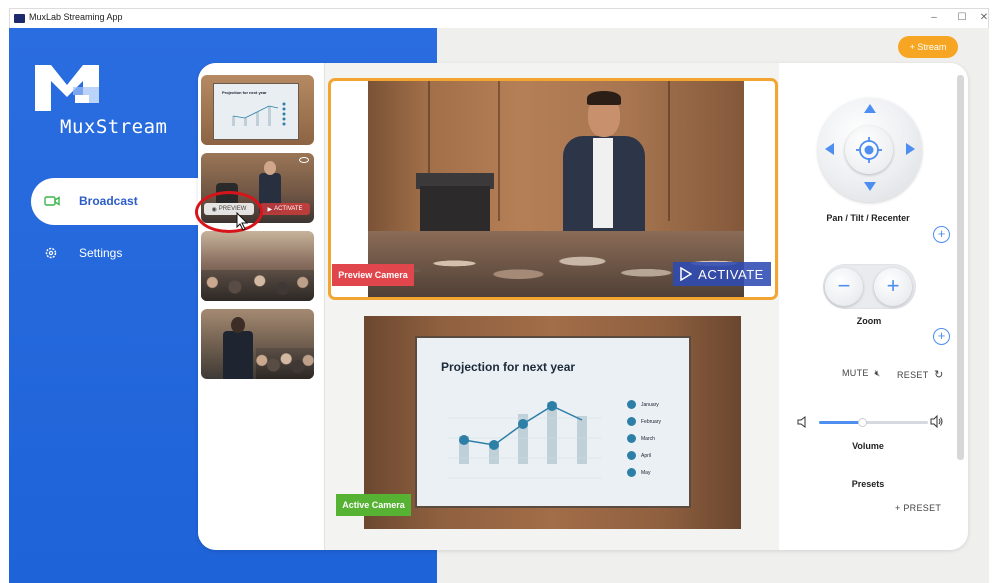 The image size is (997, 583). I want to click on pan-left-arrow-icon, so click(829, 149).